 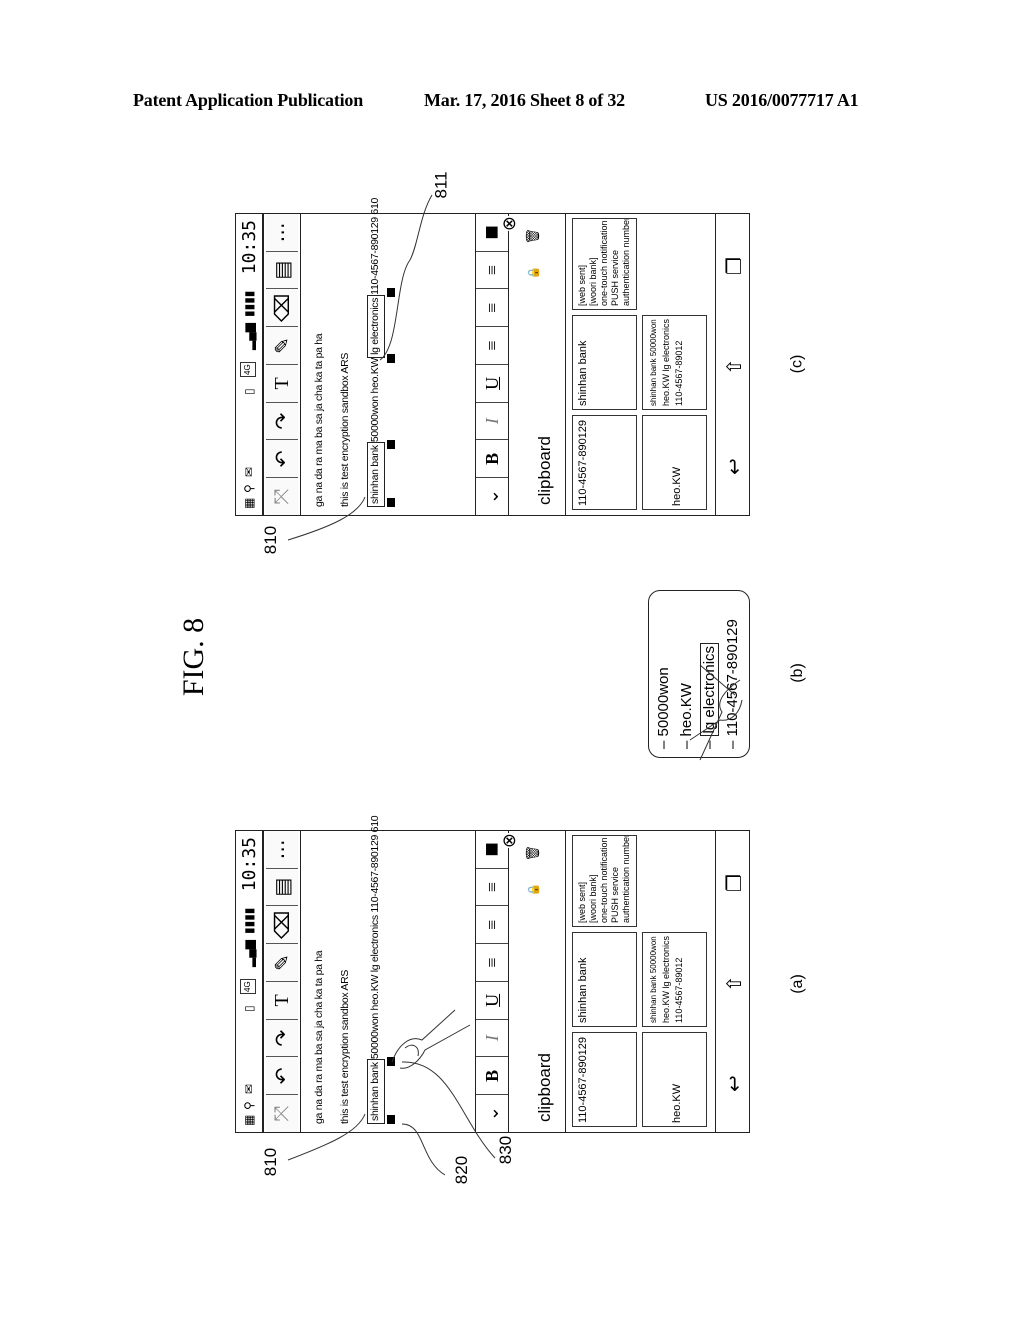 What do you see at coordinates (249, 953) in the screenshot?
I see `signal-icon: ▂▄▆` at bounding box center [249, 953].